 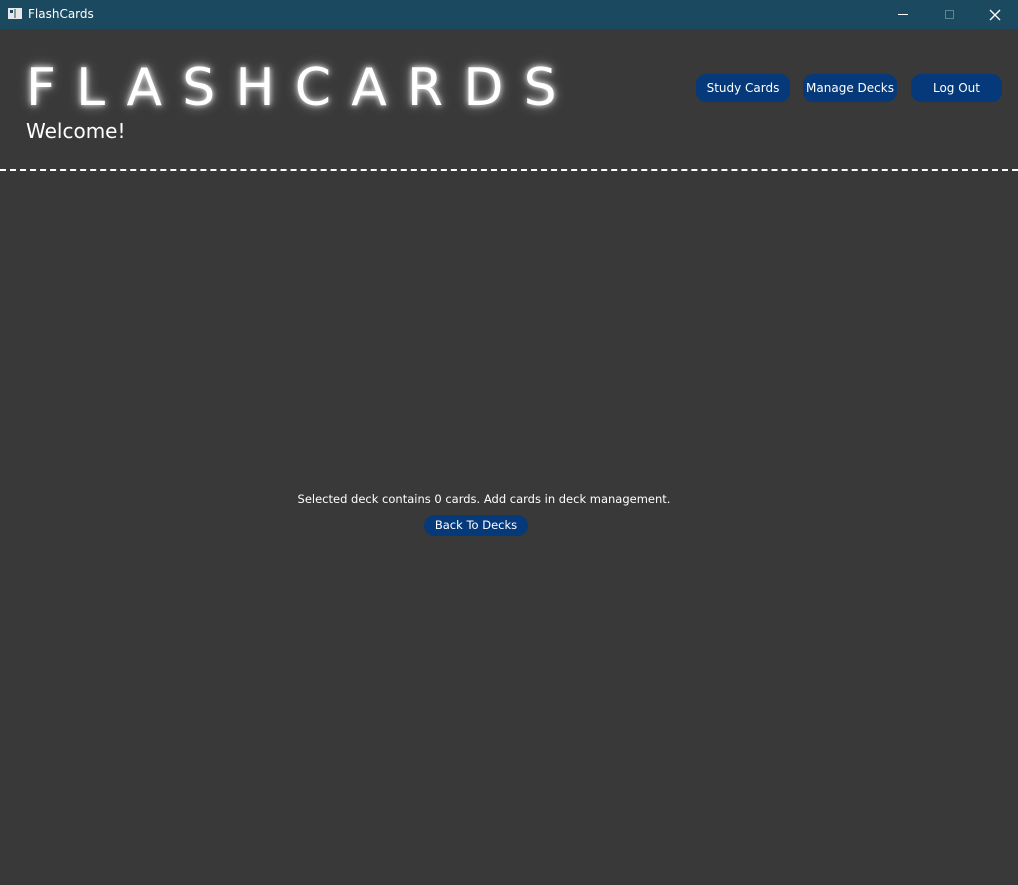 I want to click on log-out-button: Log Out, so click(x=956, y=88).